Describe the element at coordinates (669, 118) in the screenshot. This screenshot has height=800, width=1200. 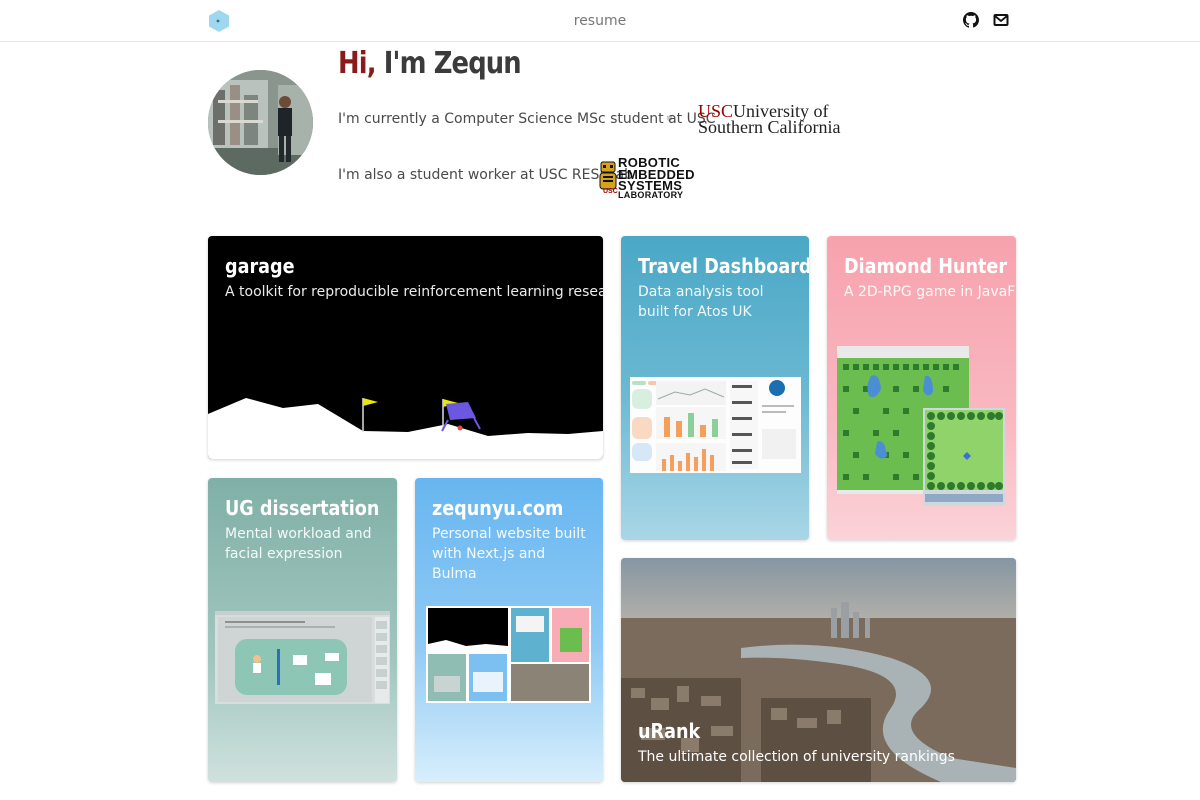
I see `usc-seal-icon` at that location.